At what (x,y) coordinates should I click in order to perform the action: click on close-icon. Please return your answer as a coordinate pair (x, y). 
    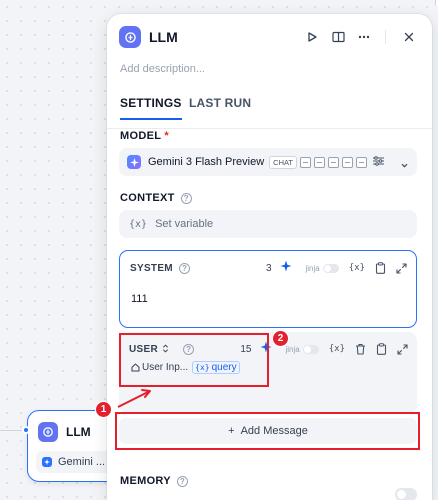
    Looking at the image, I should click on (409, 37).